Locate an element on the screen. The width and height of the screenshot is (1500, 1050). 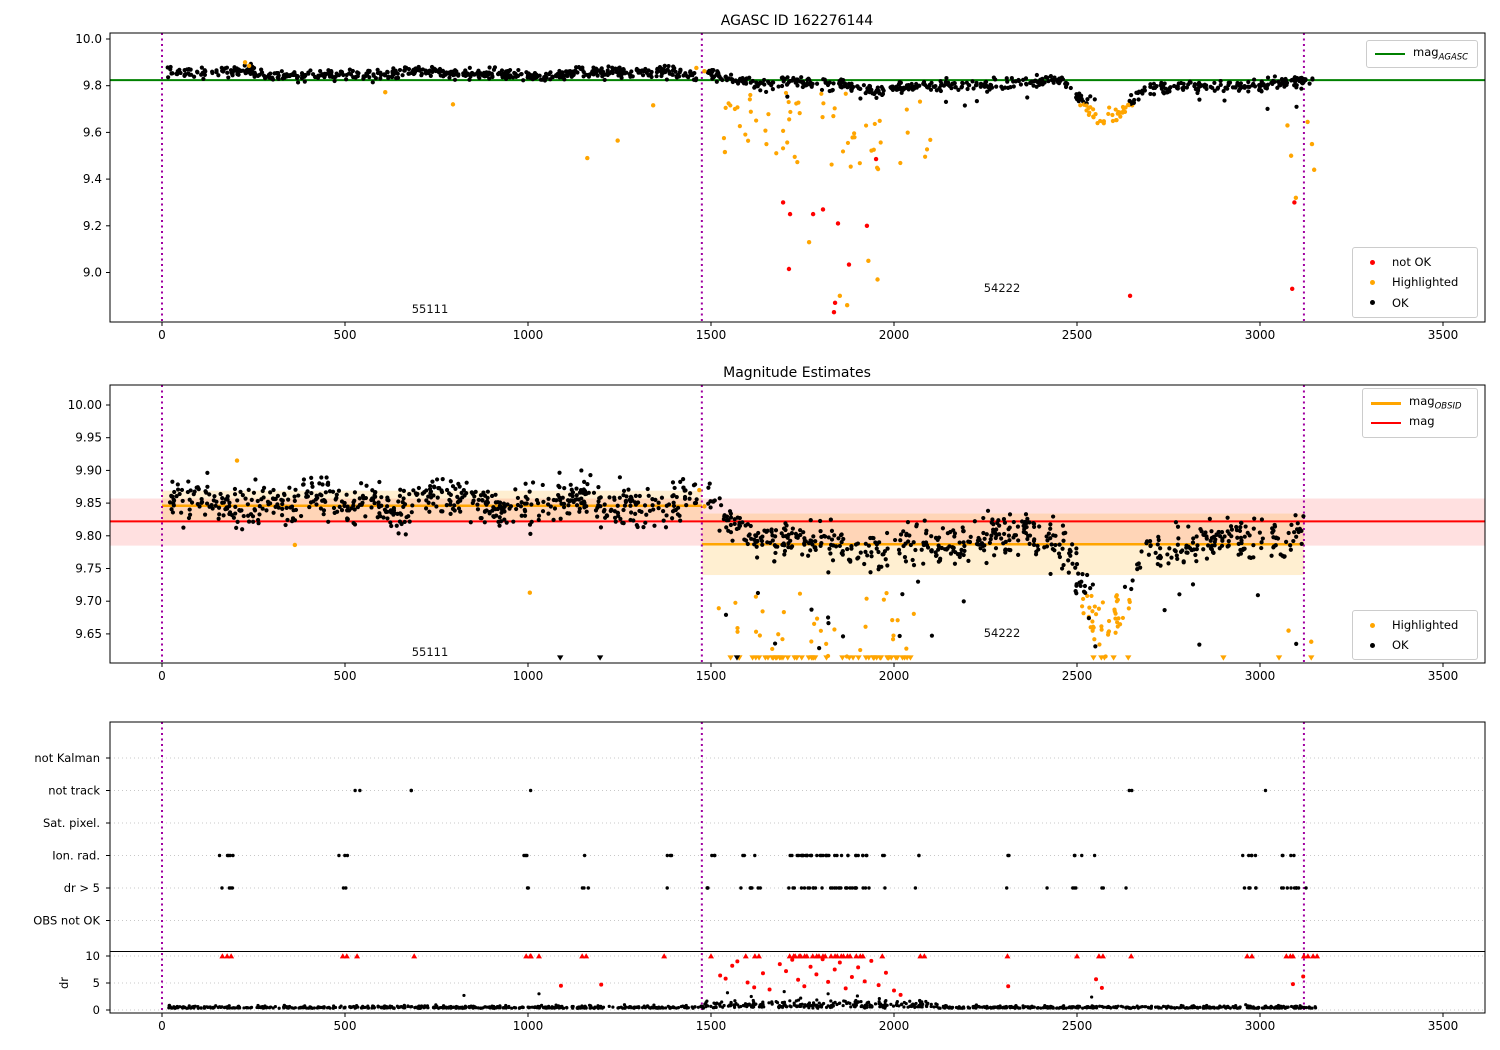
mag-obsid-line-swatch is located at coordinates (1386, 403).